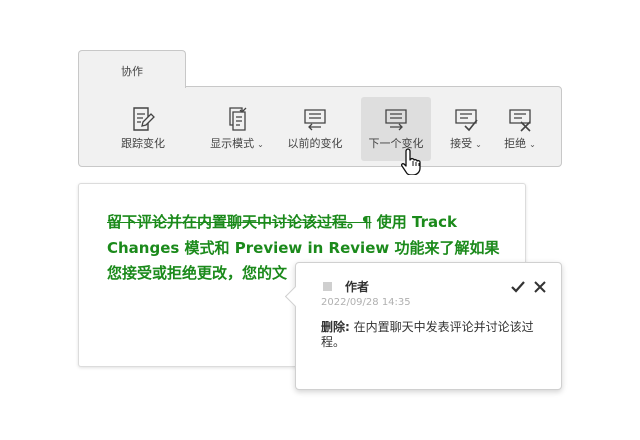 This screenshot has height=440, width=640. I want to click on track-changes-button: 跟踪变化, so click(143, 129).